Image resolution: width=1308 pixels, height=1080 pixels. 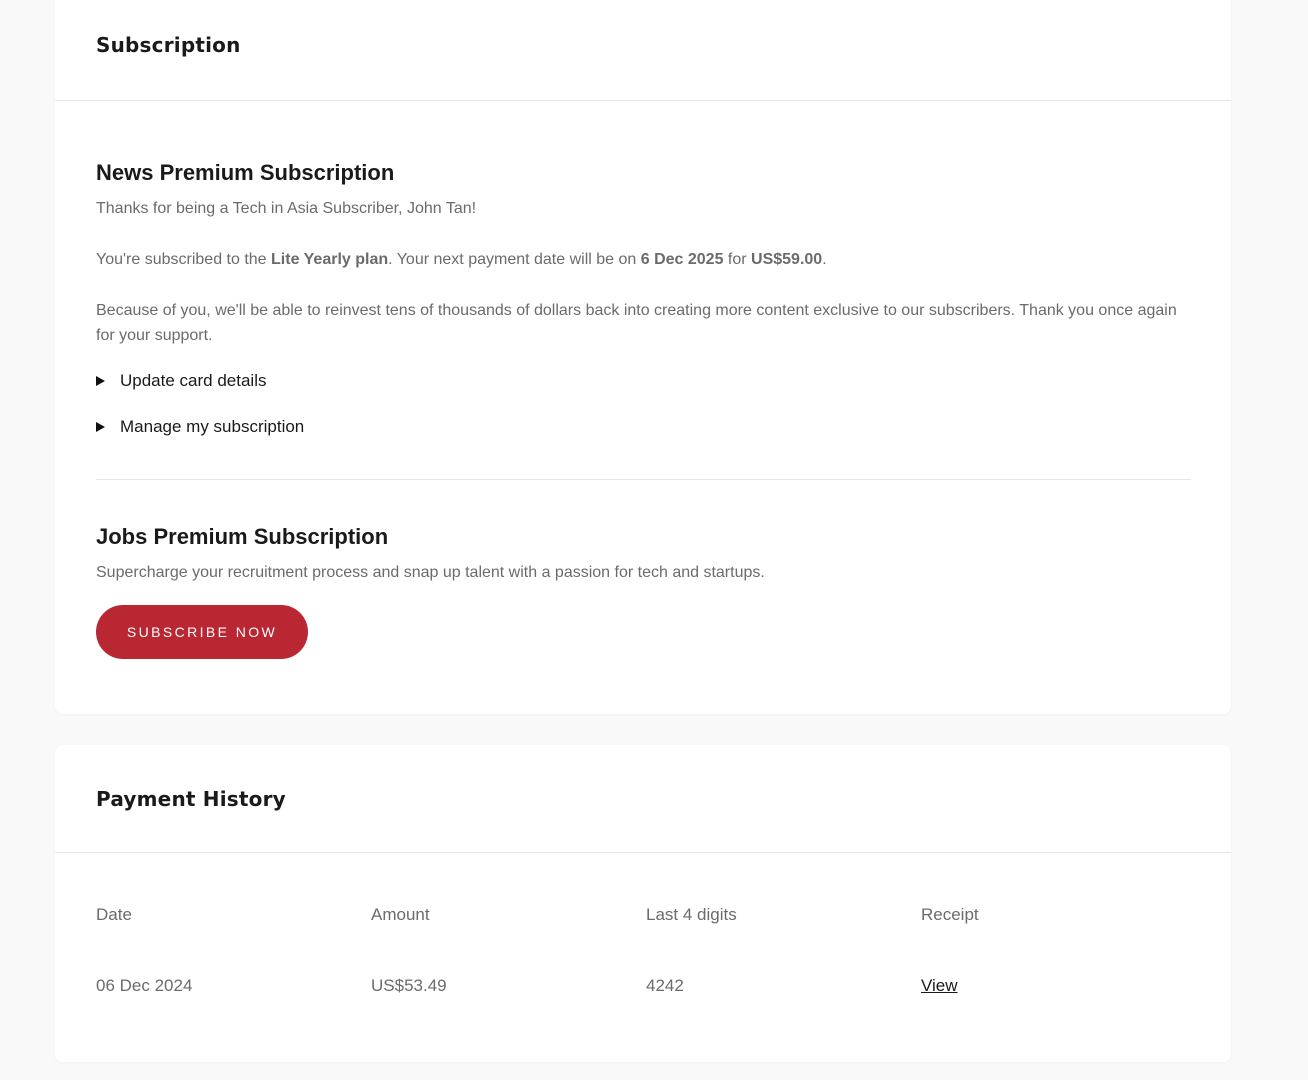 What do you see at coordinates (400, 914) in the screenshot?
I see `column-header-amount: Amount` at bounding box center [400, 914].